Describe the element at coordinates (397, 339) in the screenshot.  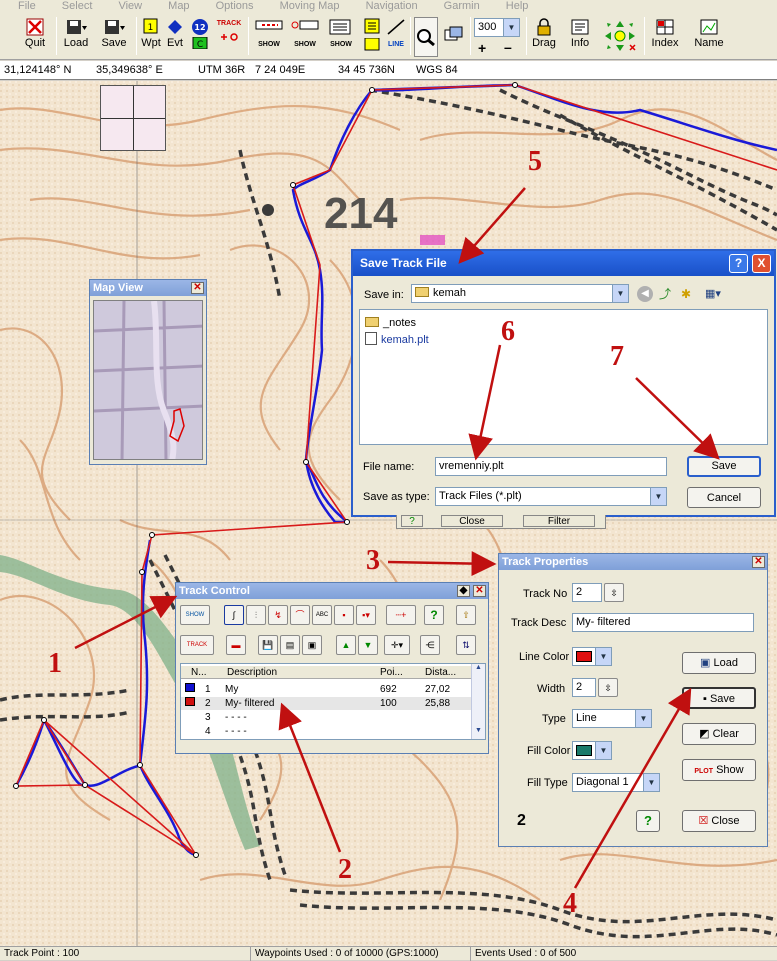
I see `file-item-kemah: kemah.plt` at that location.